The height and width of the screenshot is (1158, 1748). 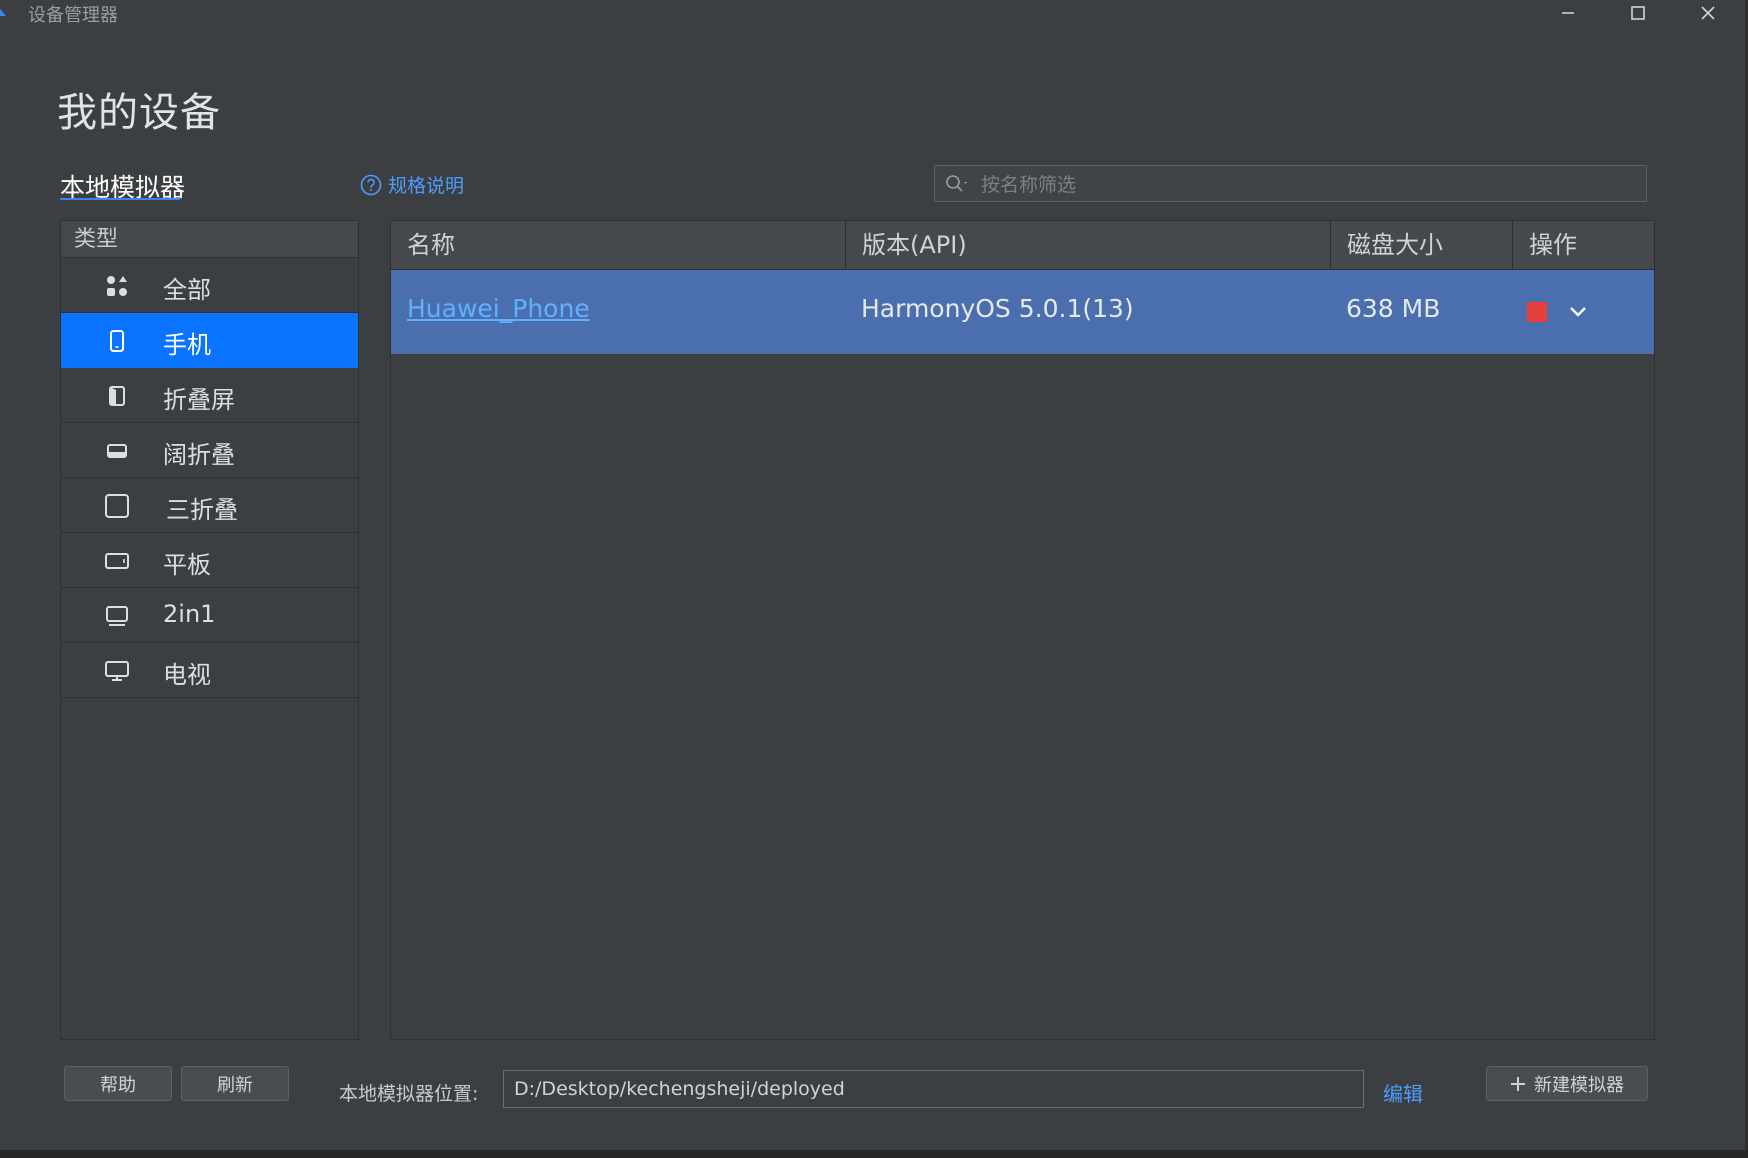 I want to click on type-item-tablet: 平板, so click(x=209, y=560).